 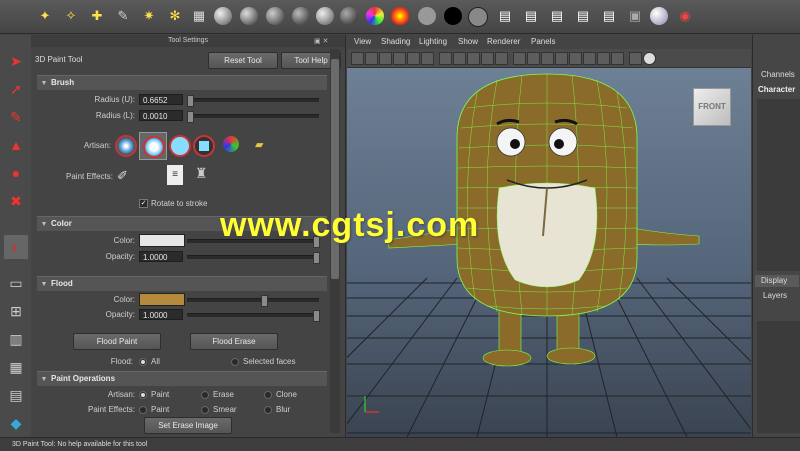 I want to click on flood-color-swatch, so click(x=162, y=299).